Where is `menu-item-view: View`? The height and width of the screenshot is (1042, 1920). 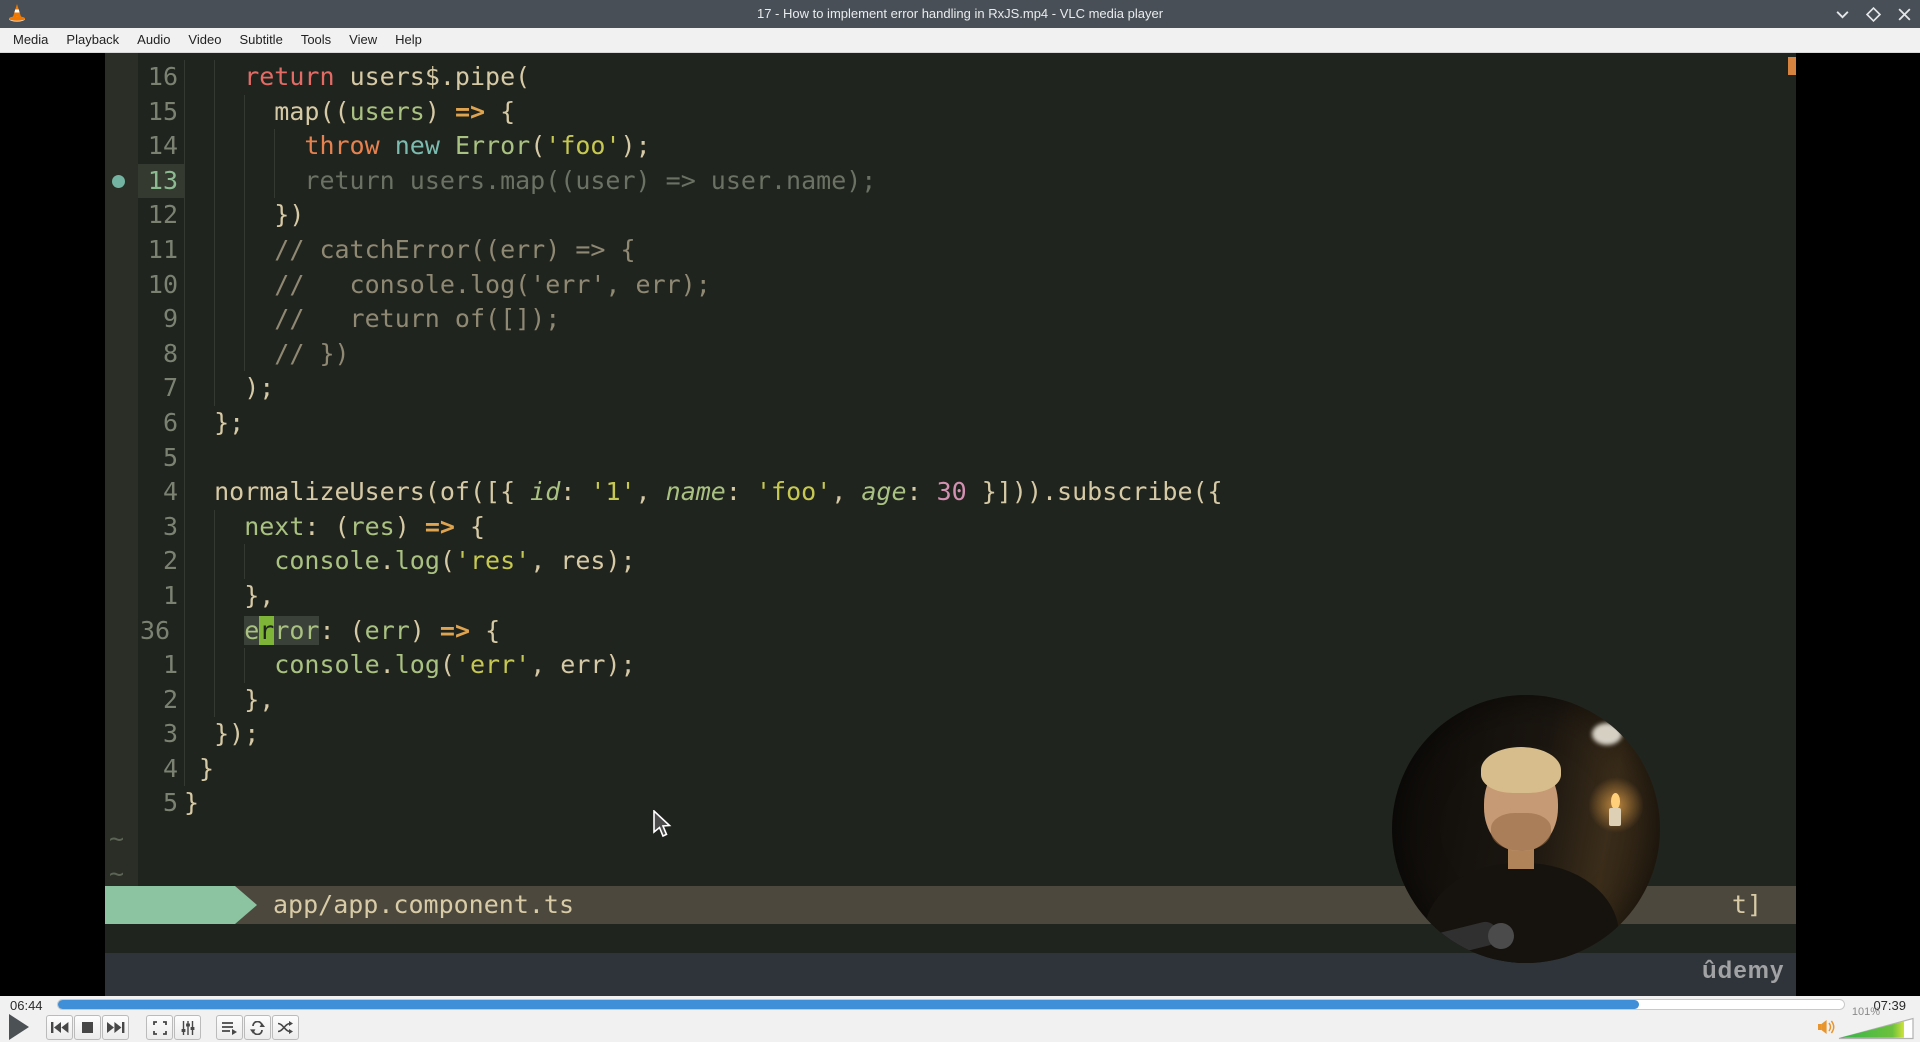 menu-item-view: View is located at coordinates (363, 40).